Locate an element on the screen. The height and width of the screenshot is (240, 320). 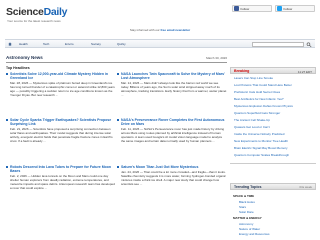
breaking-header: Breaking 11:27 EDT is located at coordinates (273, 70).